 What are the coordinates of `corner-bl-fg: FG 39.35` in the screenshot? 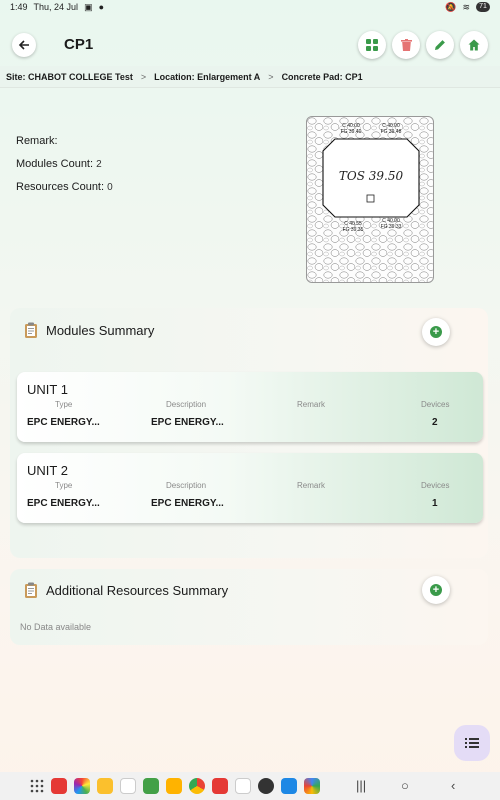 It's located at (353, 230).